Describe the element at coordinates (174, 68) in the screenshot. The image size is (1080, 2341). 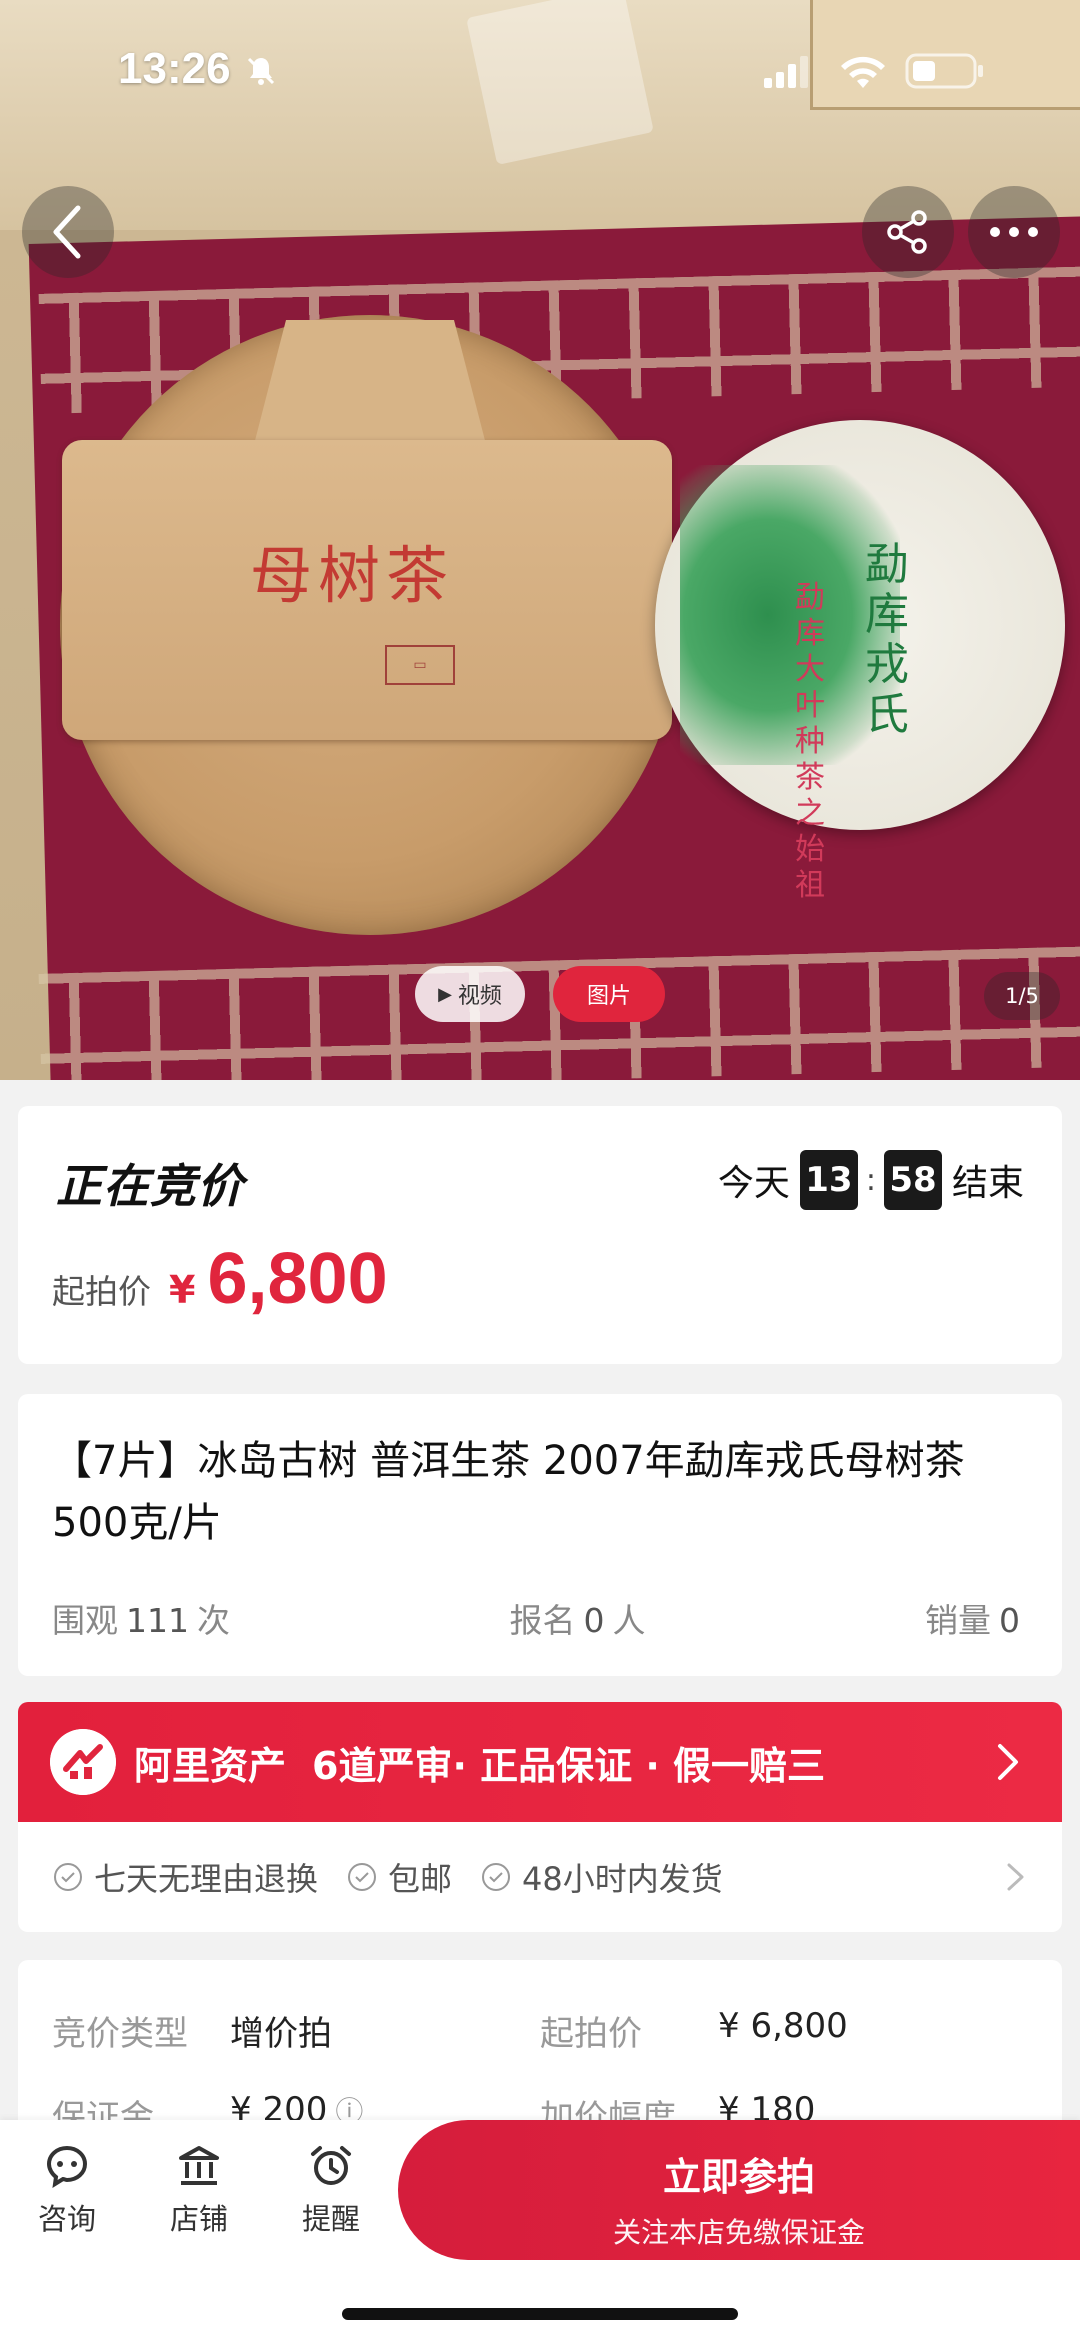
I see `status-time: 13:26` at that location.